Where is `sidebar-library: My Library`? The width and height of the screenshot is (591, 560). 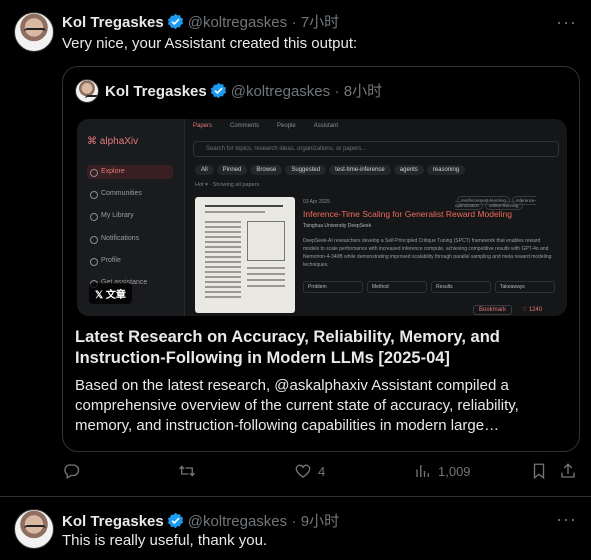 sidebar-library: My Library is located at coordinates (130, 216).